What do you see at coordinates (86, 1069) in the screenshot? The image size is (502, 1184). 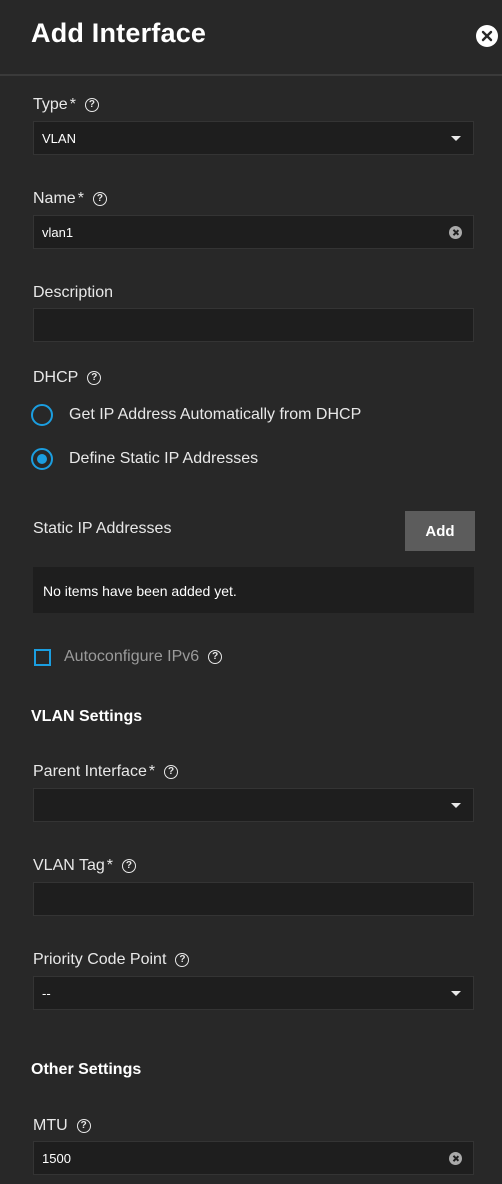 I see `section-heading-other-settings: Other Settings` at bounding box center [86, 1069].